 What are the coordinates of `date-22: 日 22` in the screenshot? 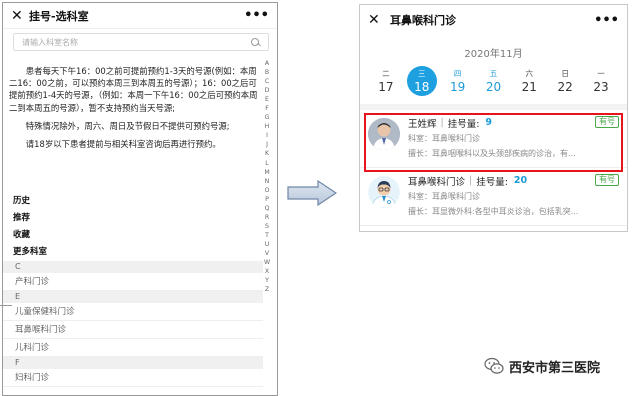 It's located at (565, 81).